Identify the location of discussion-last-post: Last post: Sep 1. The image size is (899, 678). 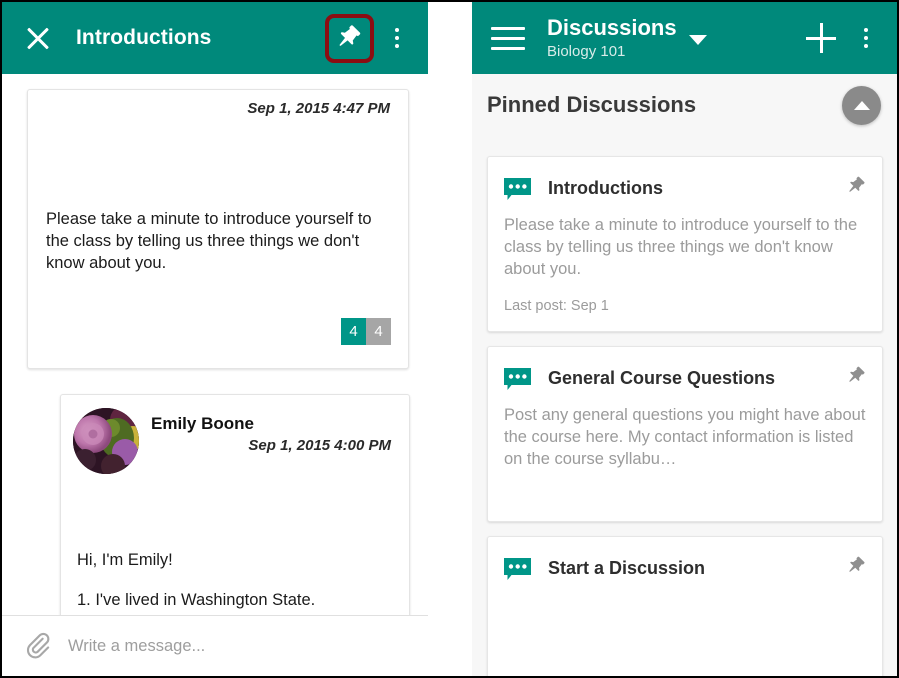
(556, 306).